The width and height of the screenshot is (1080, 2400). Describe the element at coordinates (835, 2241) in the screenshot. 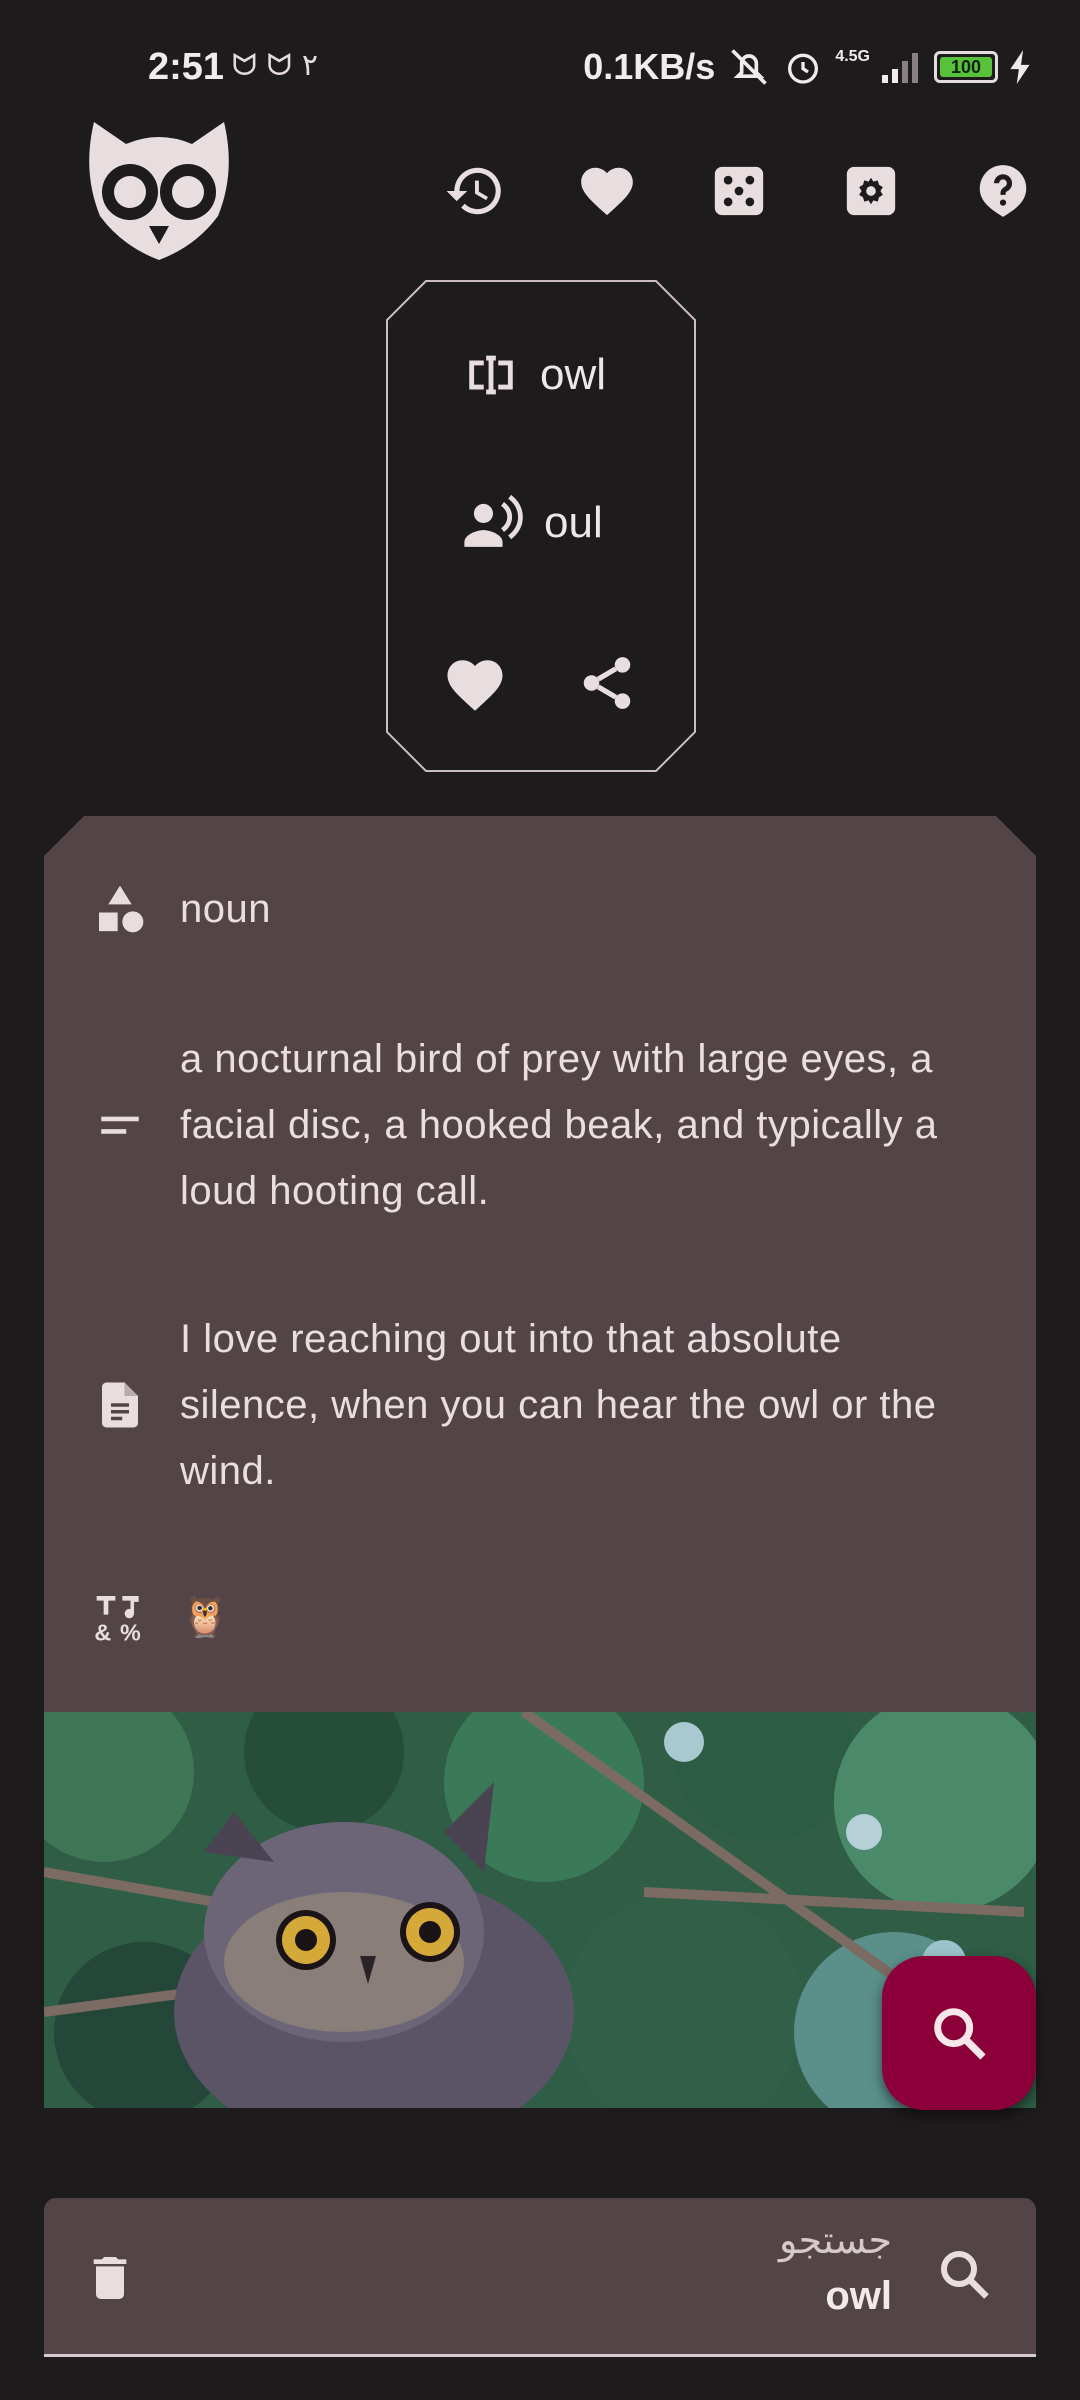

I see `search-label: جستجو` at that location.